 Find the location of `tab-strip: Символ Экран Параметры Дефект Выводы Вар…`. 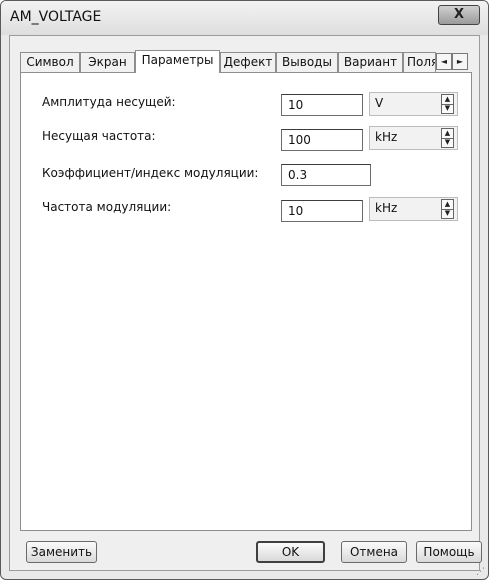

tab-strip: Символ Экран Параметры Дефект Выводы Вар… is located at coordinates (244, 61).